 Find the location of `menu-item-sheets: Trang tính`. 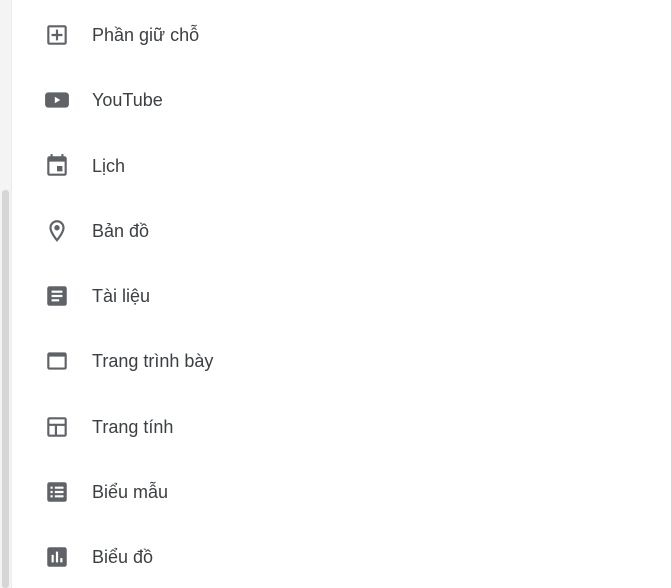

menu-item-sheets: Trang tính is located at coordinates (341, 427).